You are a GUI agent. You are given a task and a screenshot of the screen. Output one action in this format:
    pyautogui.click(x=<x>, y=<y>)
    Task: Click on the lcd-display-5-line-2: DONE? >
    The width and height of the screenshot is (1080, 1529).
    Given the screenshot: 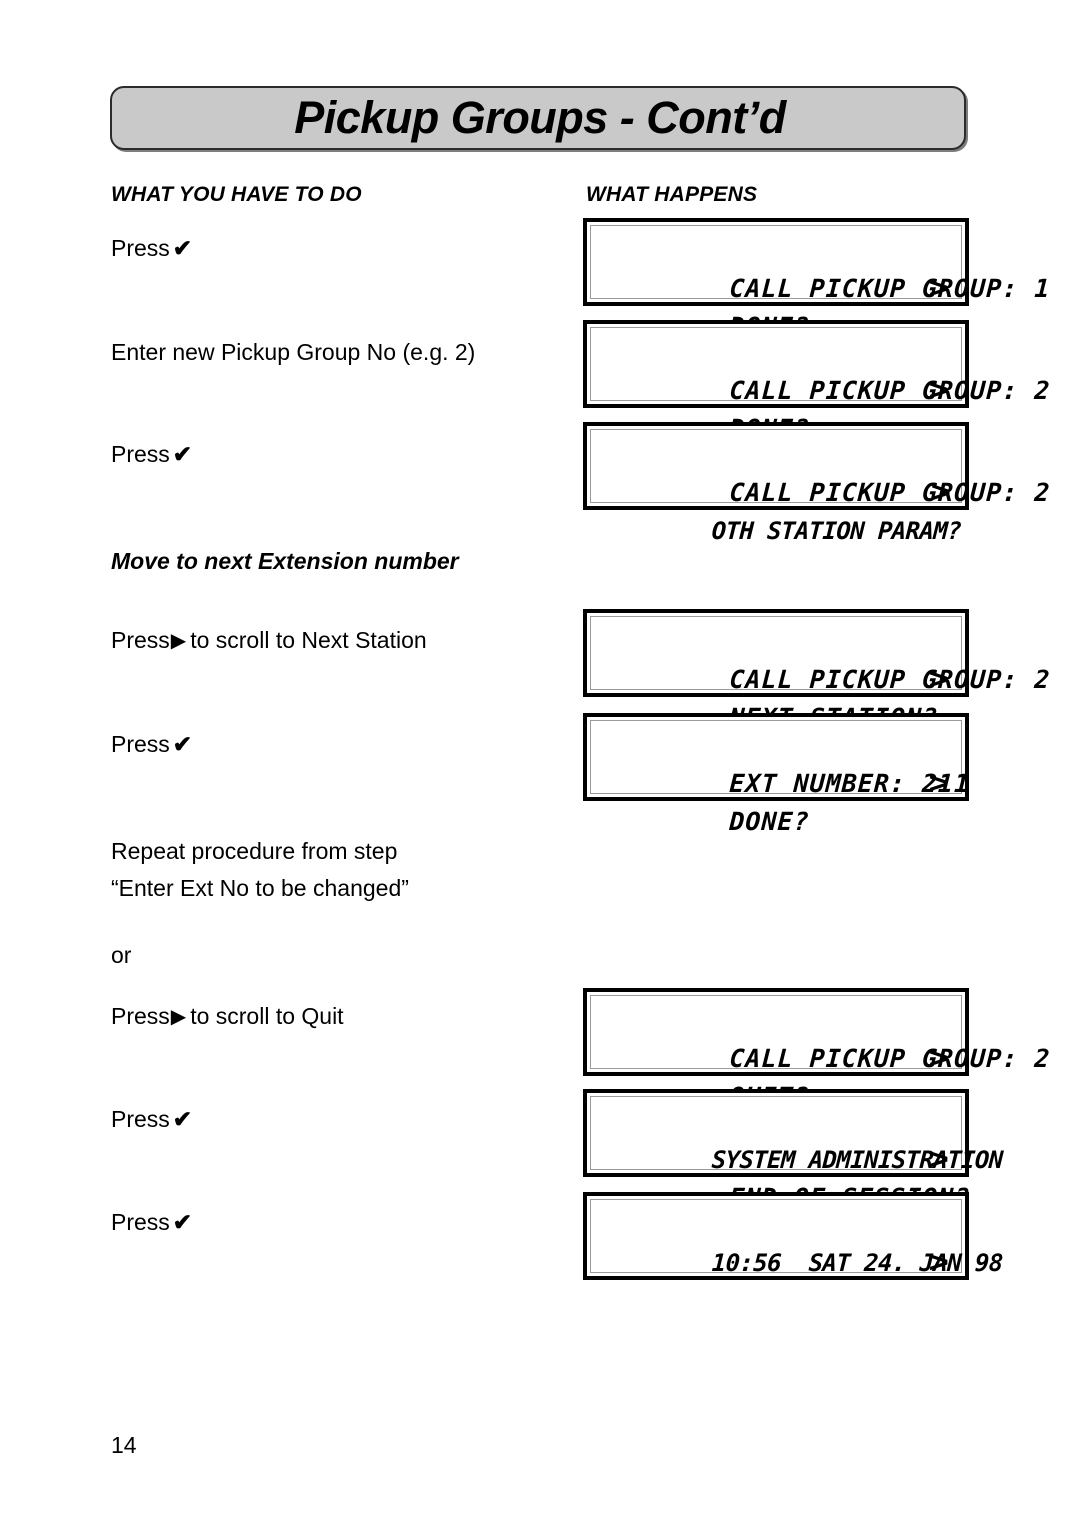 What is the action you would take?
    pyautogui.click(x=839, y=801)
    